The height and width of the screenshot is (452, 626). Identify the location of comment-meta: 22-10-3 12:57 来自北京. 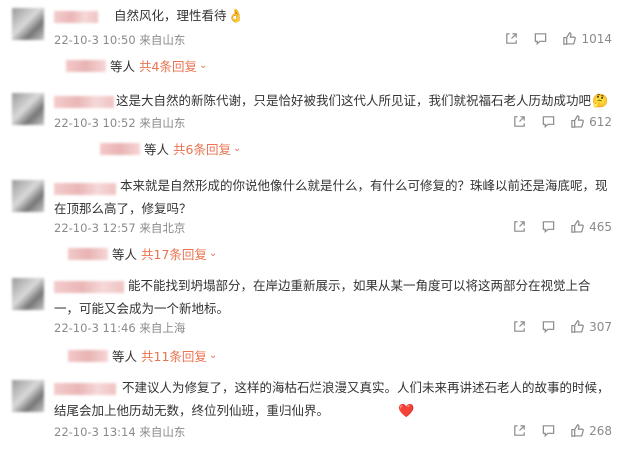
(120, 228).